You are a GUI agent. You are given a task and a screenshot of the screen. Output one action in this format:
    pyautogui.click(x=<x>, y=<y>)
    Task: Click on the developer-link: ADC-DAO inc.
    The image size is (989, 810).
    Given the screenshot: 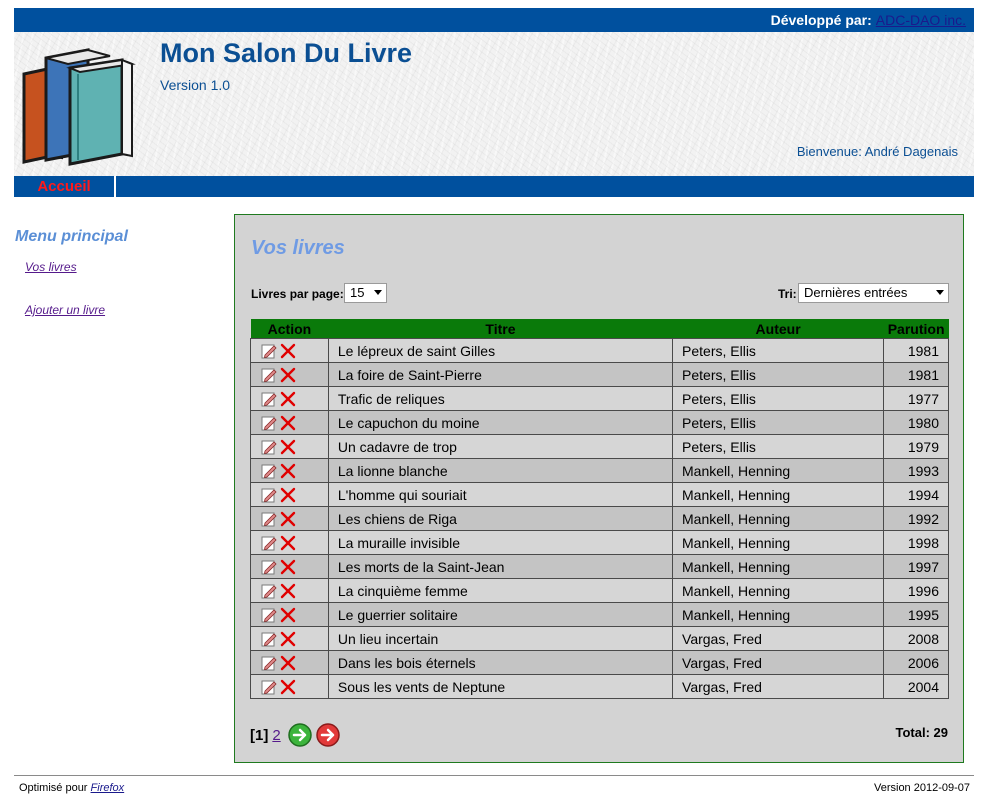 What is the action you would take?
    pyautogui.click(x=921, y=20)
    